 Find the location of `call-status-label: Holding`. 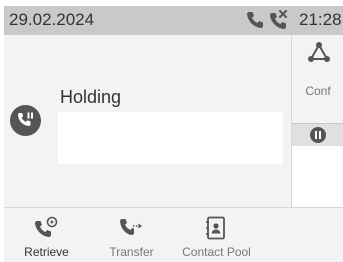

call-status-label: Holding is located at coordinates (91, 97).